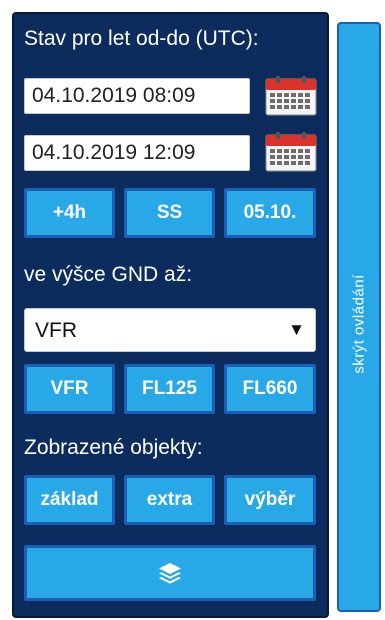 This screenshot has width=385, height=620. I want to click on dropdown-arrow-icon: ▼, so click(296, 329).